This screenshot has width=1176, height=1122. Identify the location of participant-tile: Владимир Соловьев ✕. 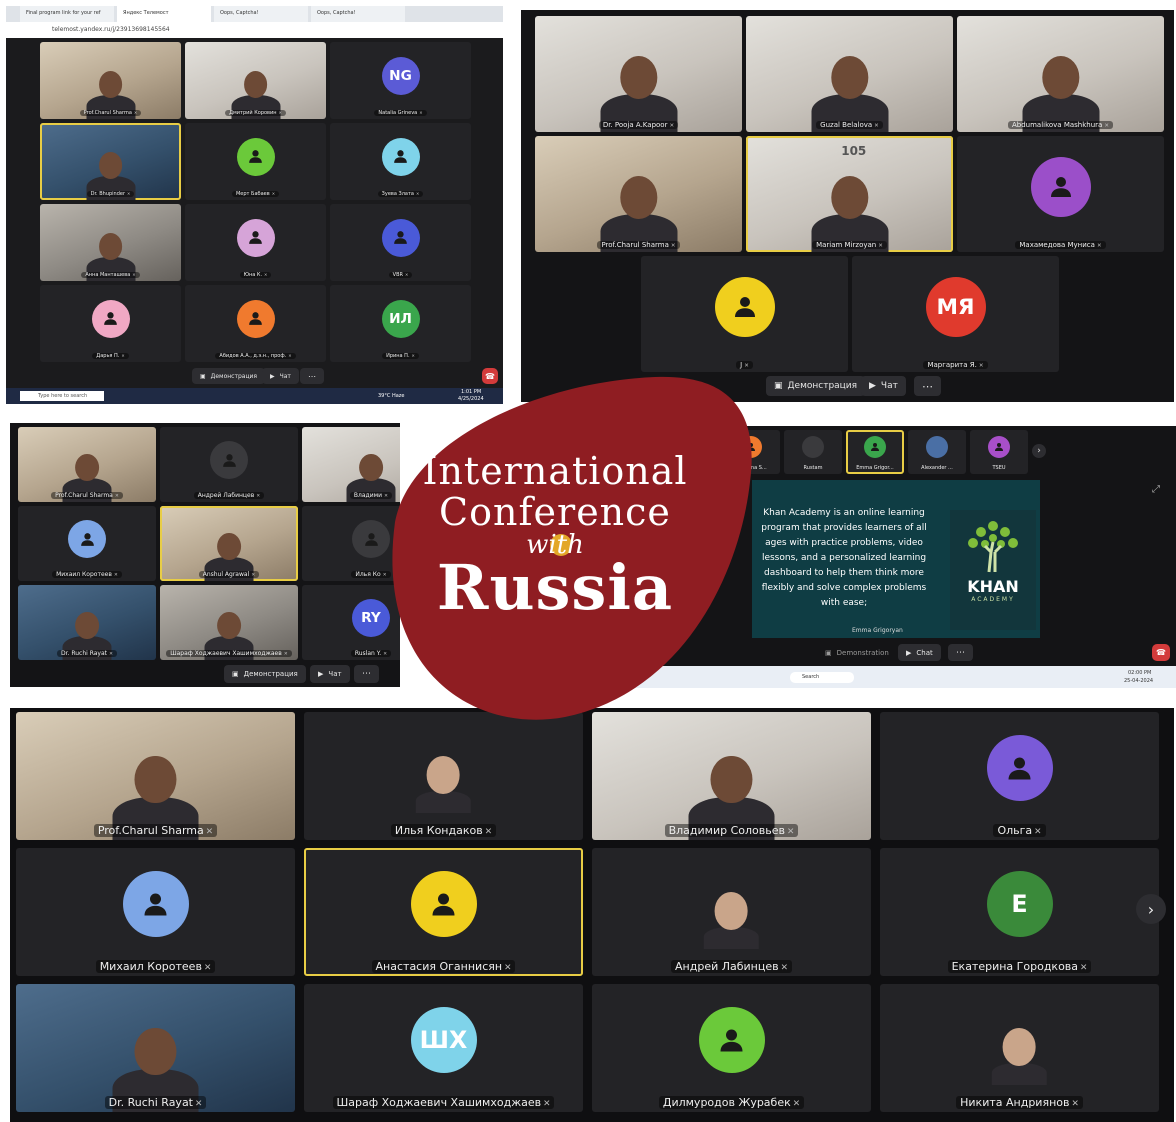
(731, 776).